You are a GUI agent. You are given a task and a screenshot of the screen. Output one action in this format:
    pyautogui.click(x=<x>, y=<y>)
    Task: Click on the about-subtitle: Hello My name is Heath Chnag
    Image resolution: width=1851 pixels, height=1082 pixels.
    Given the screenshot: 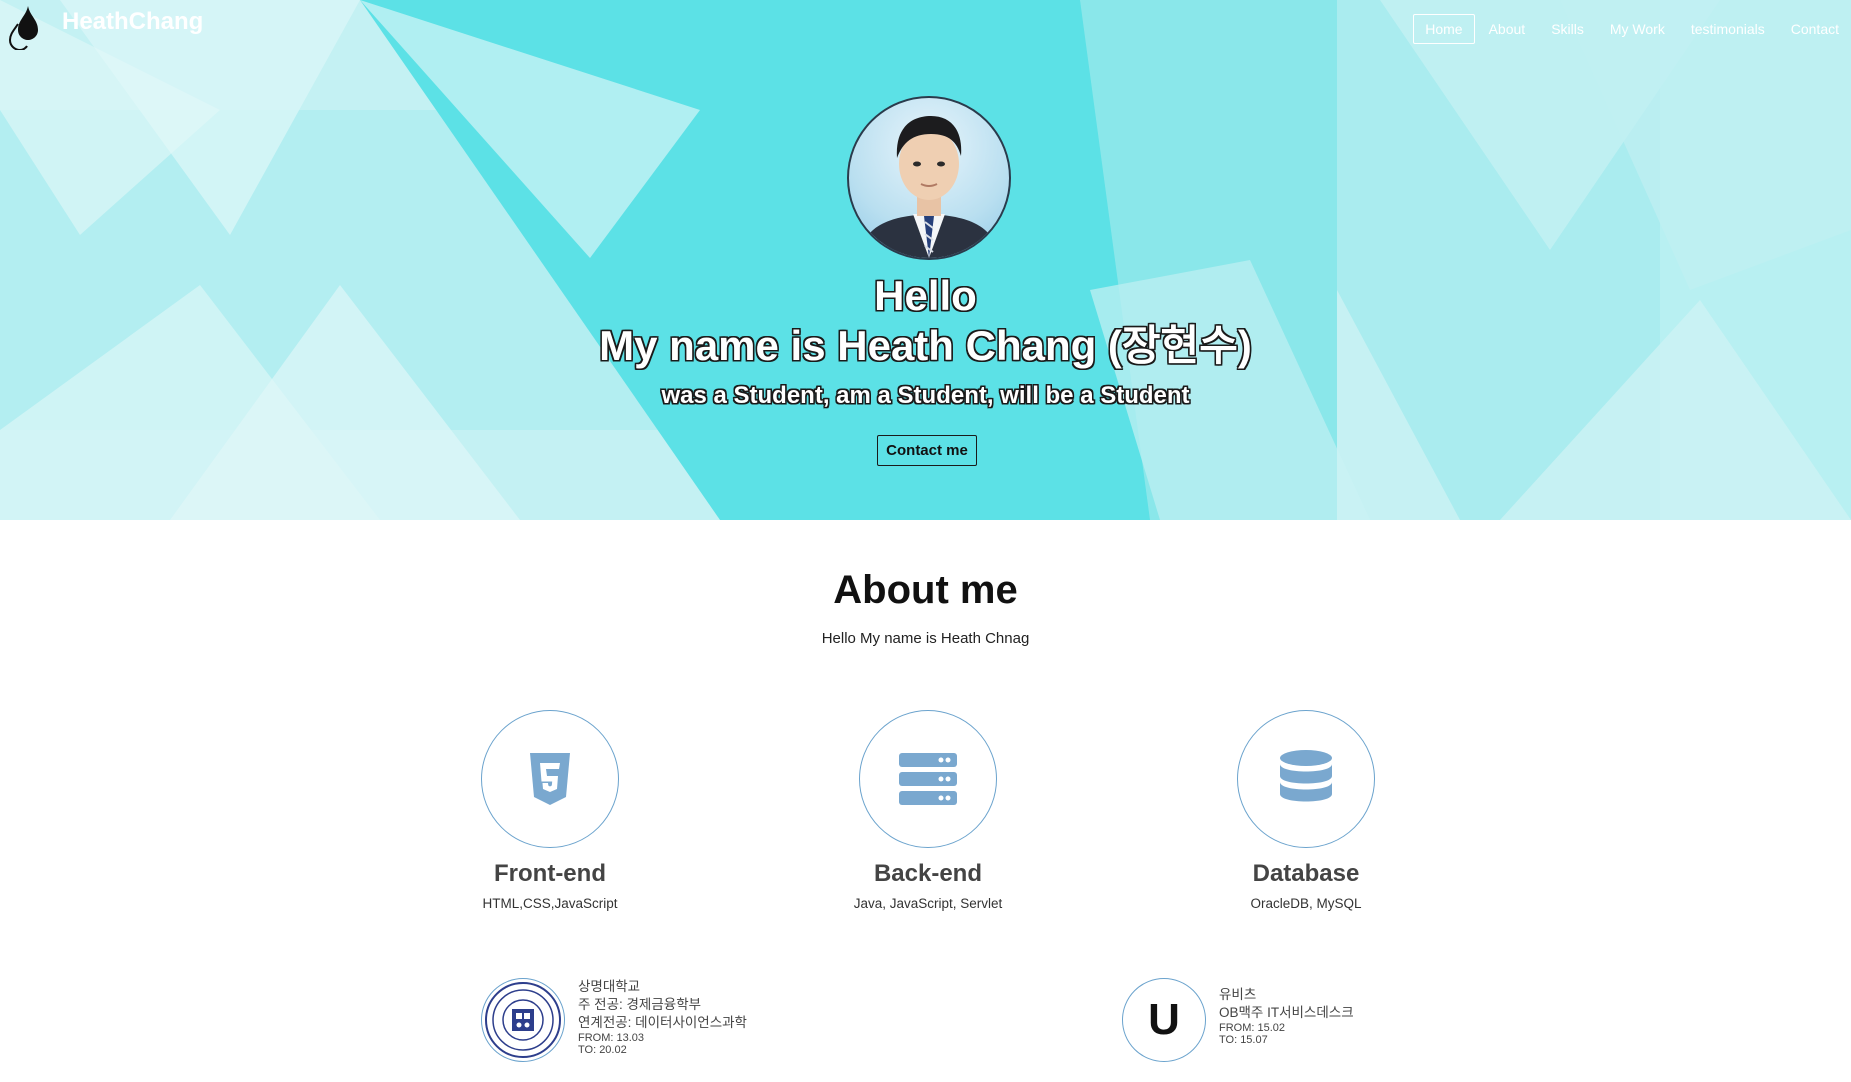 What is the action you would take?
    pyautogui.click(x=925, y=638)
    